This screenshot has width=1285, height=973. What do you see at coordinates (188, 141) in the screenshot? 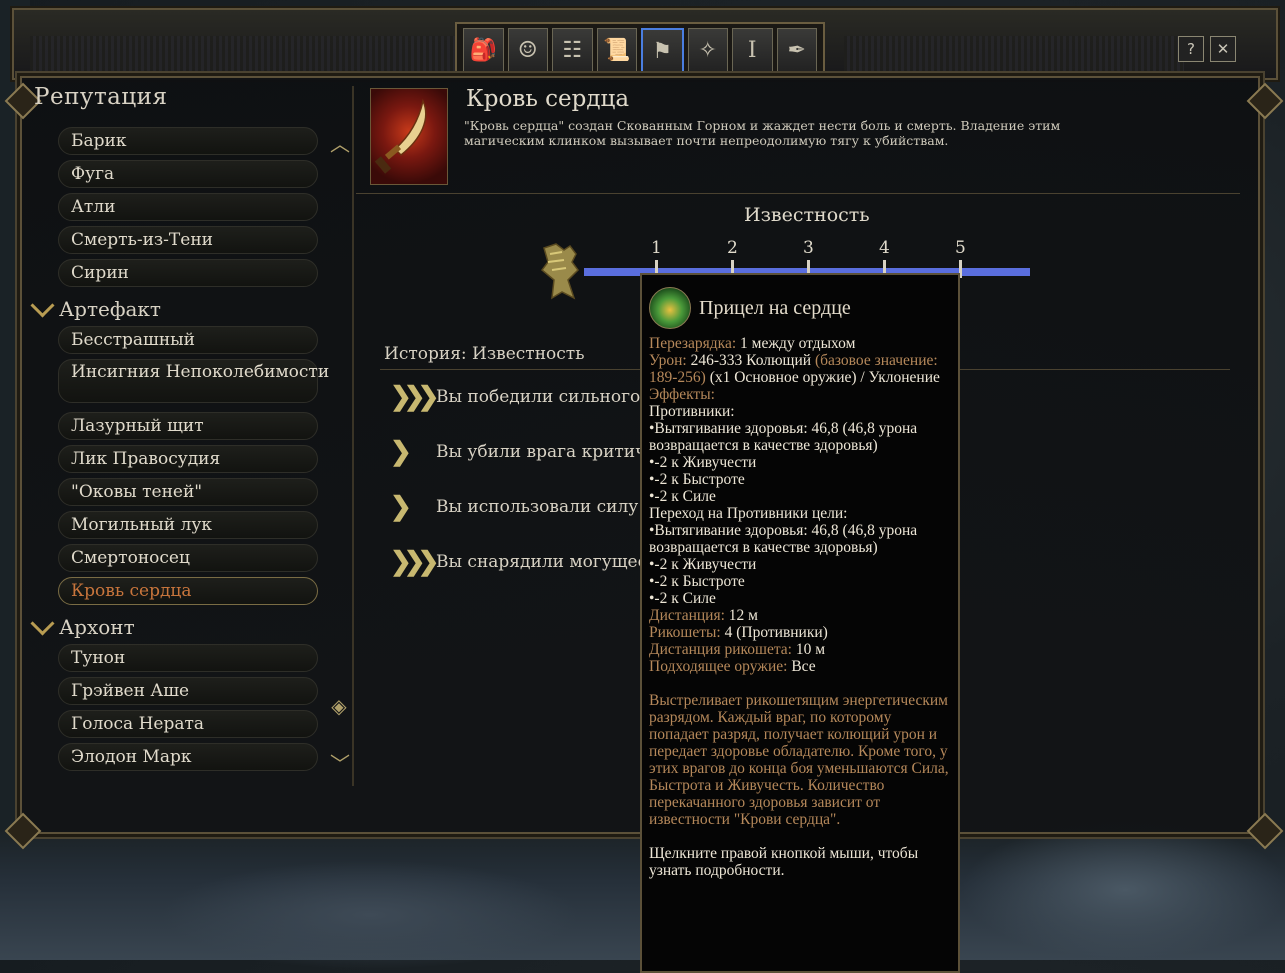
I see `sidebar-item: Барик` at bounding box center [188, 141].